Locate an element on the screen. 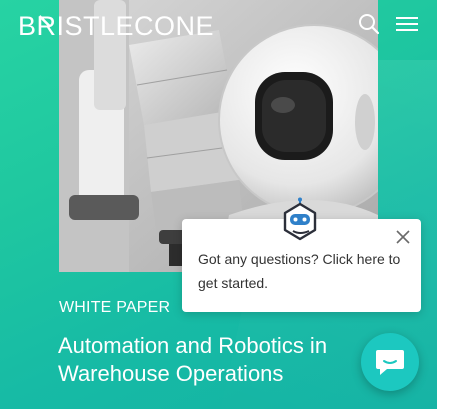  chat-launcher-button is located at coordinates (390, 362).